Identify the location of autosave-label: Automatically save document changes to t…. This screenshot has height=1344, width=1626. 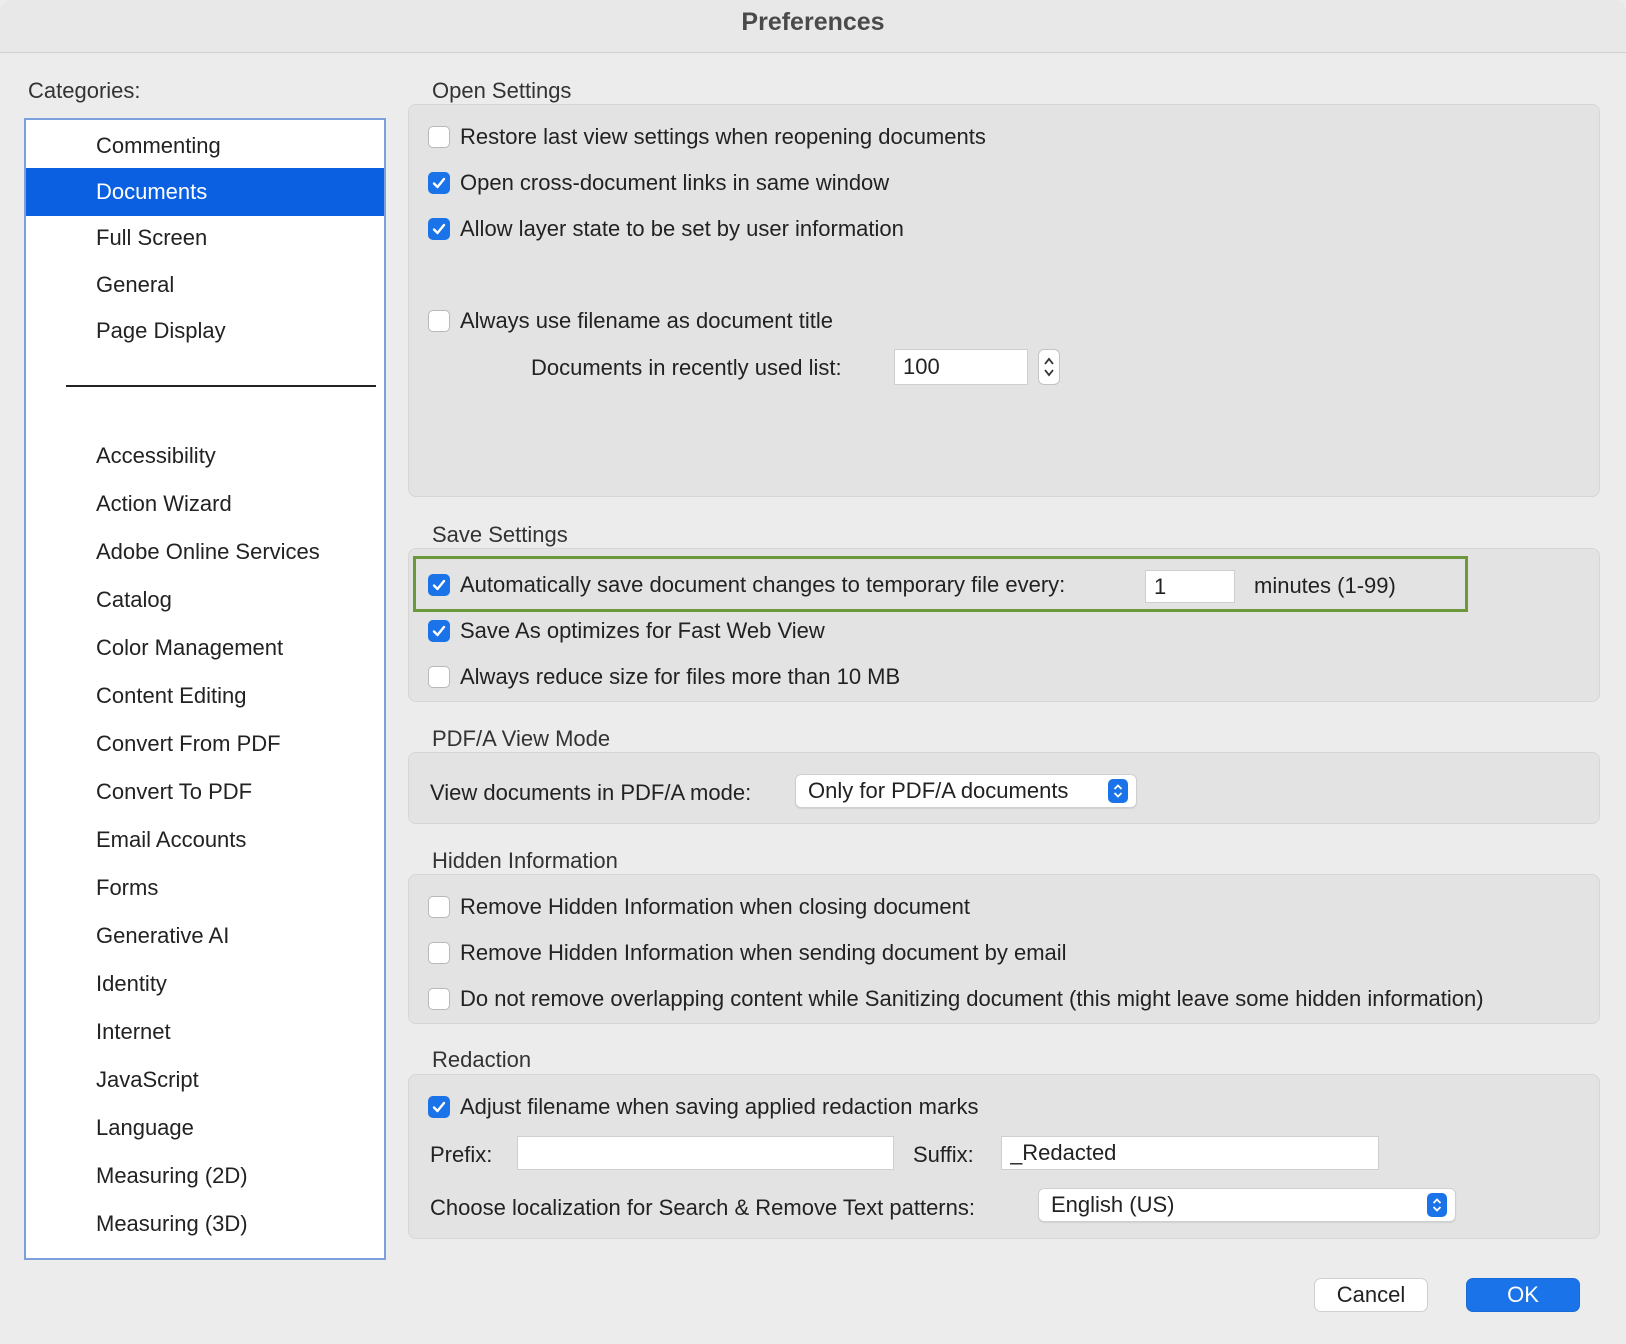
(763, 584).